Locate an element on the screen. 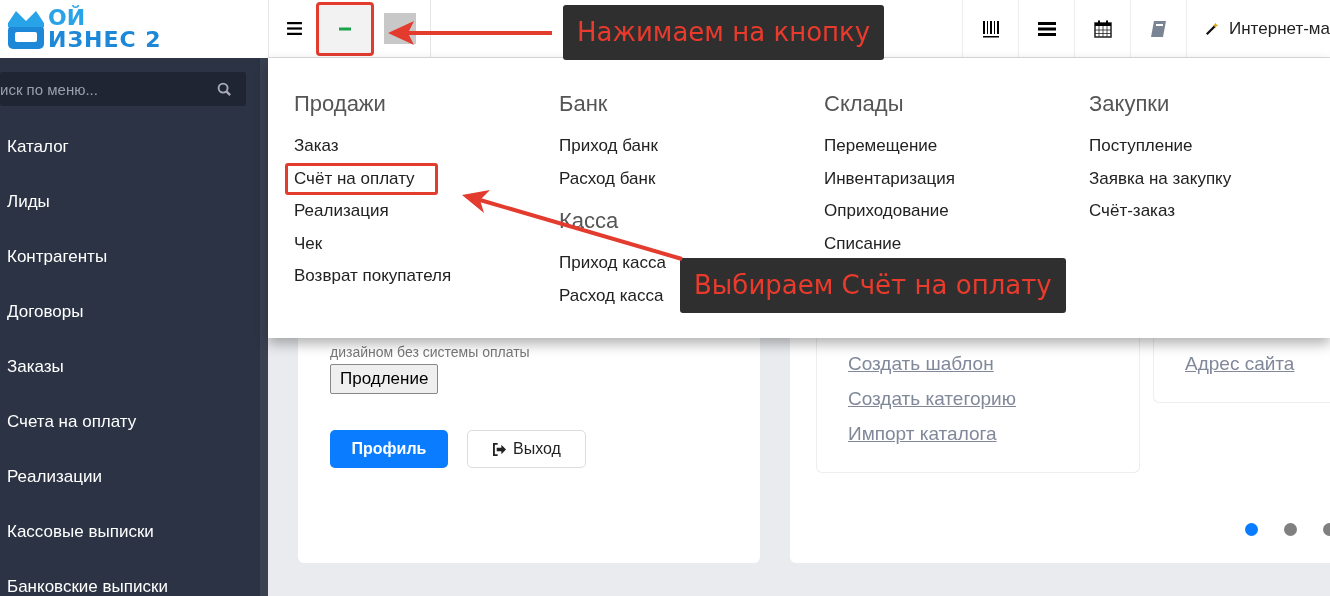 Image resolution: width=1330 pixels, height=596 pixels. site-link: Адрес сайта is located at coordinates (1240, 363).